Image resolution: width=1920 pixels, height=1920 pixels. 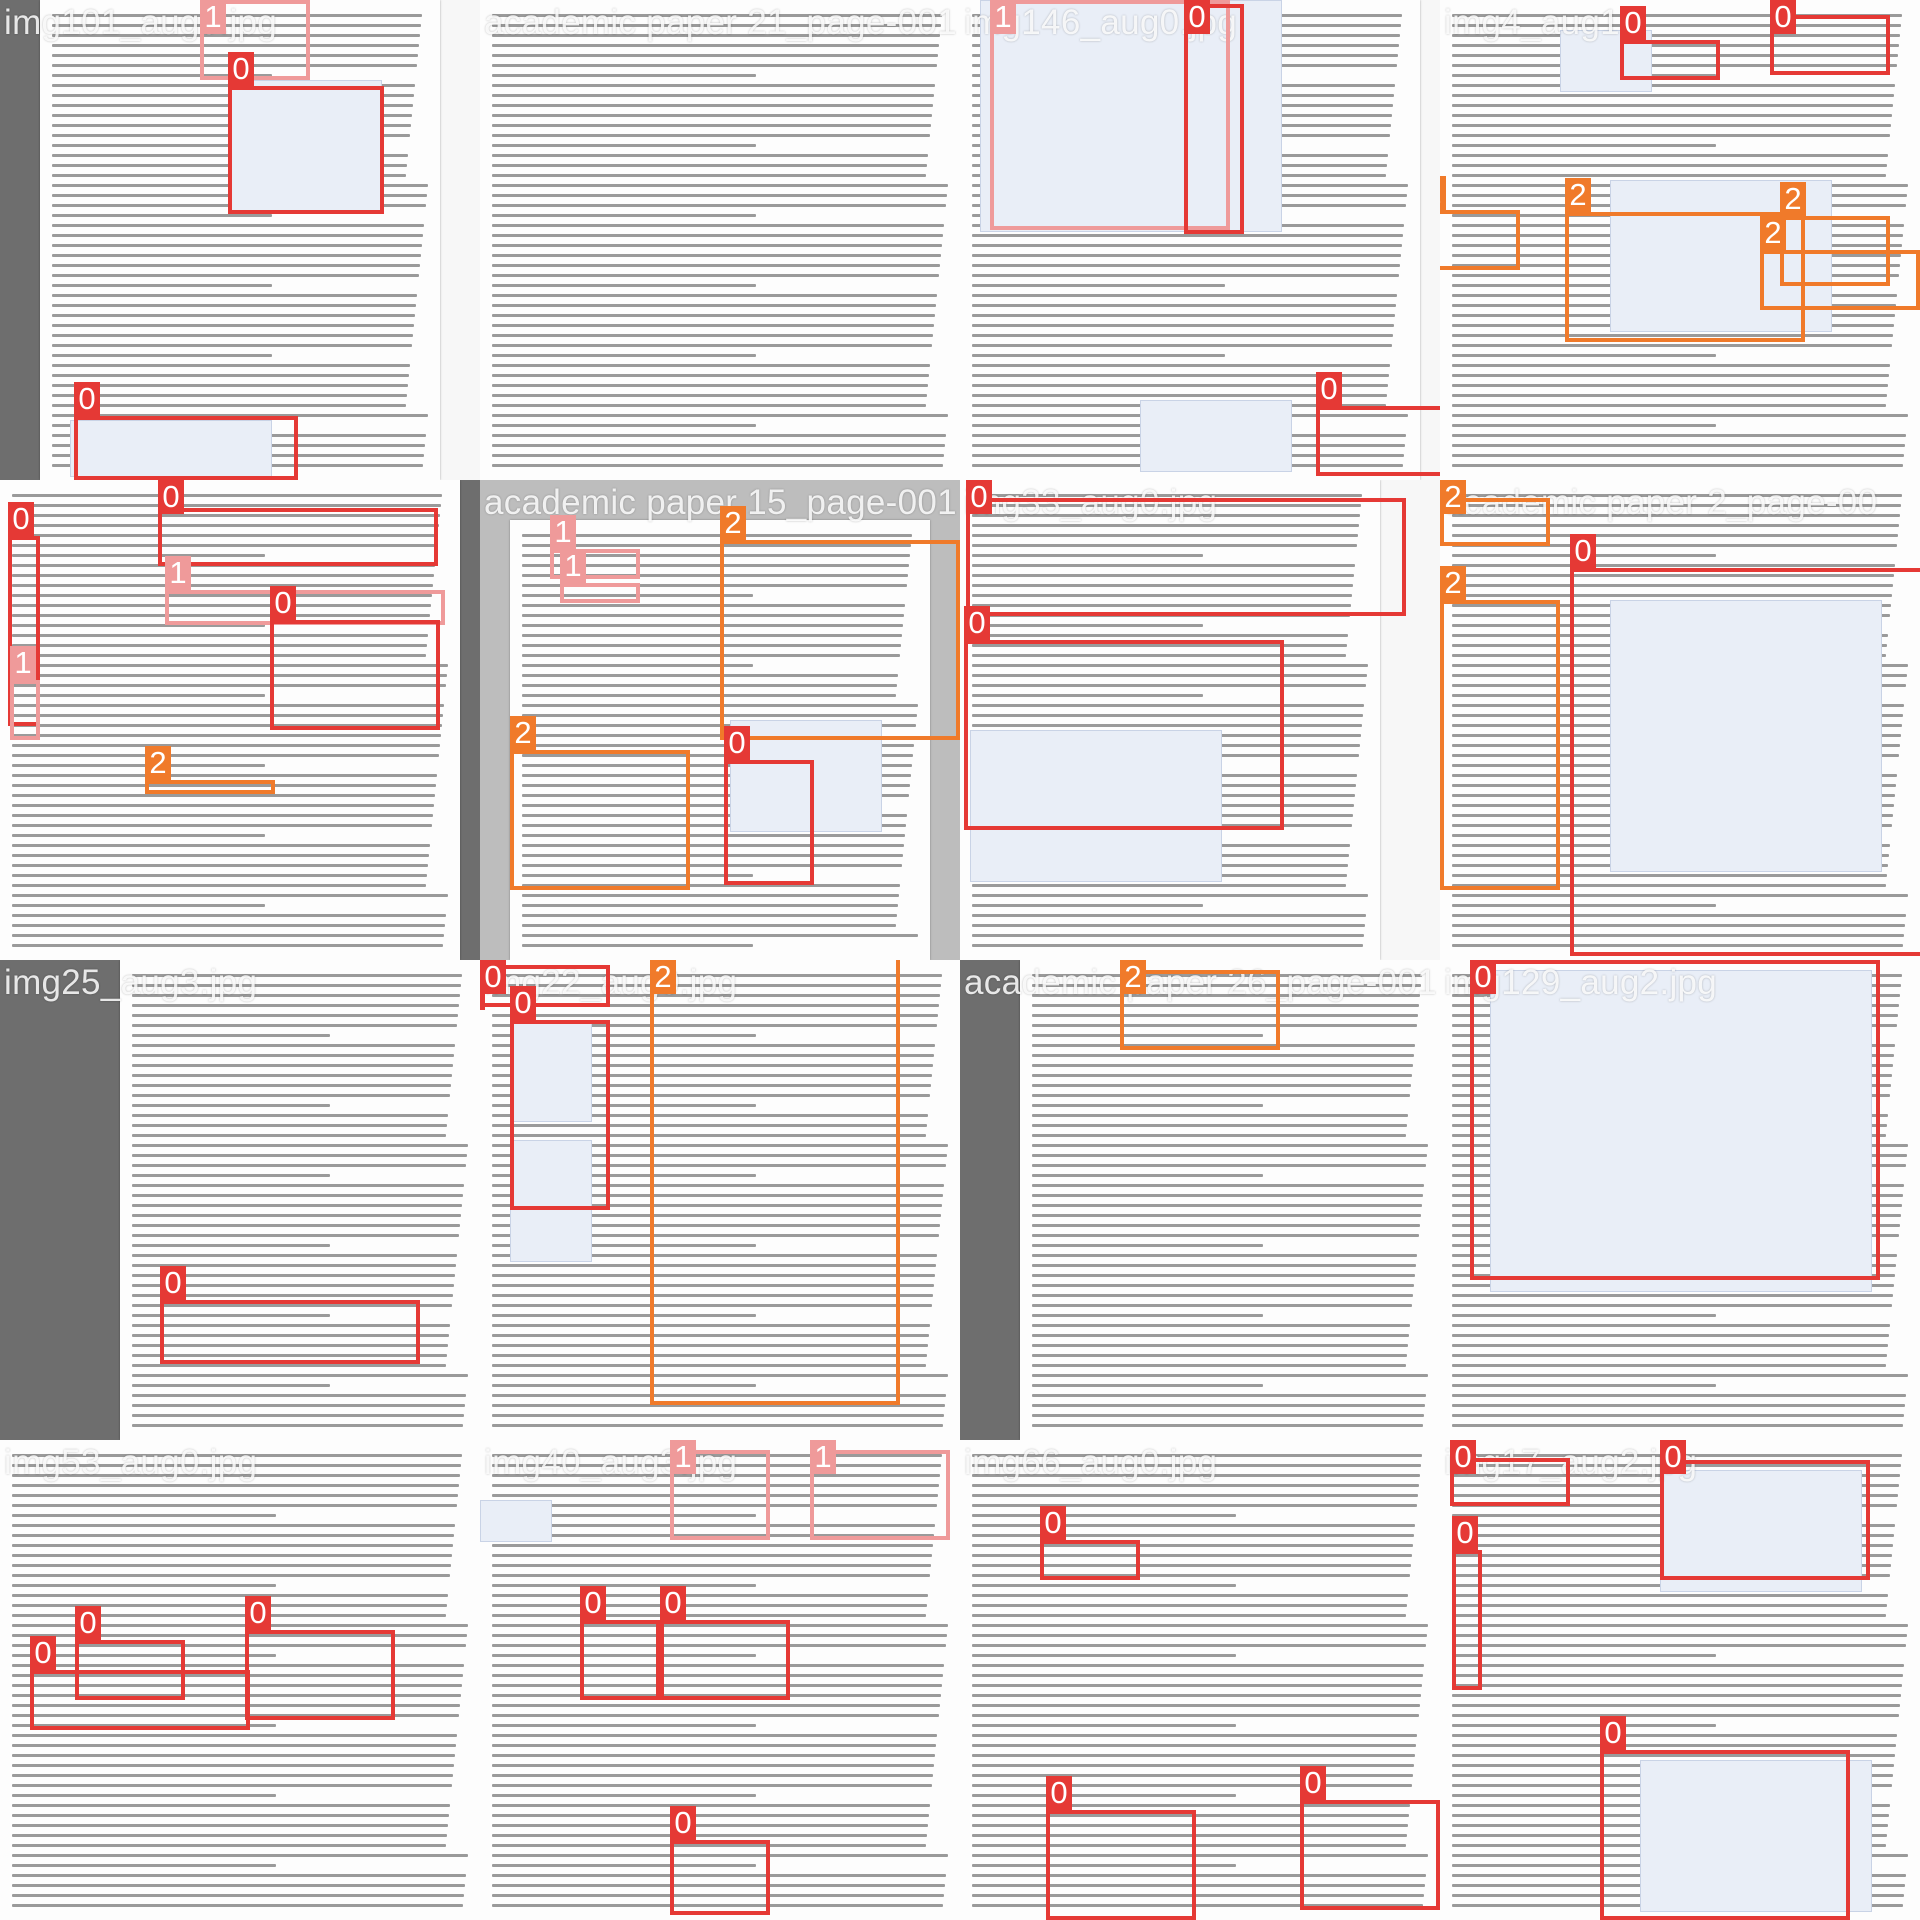 What do you see at coordinates (1680, 1200) in the screenshot?
I see `mosaic-tile: img129_aug2.jpg 0` at bounding box center [1680, 1200].